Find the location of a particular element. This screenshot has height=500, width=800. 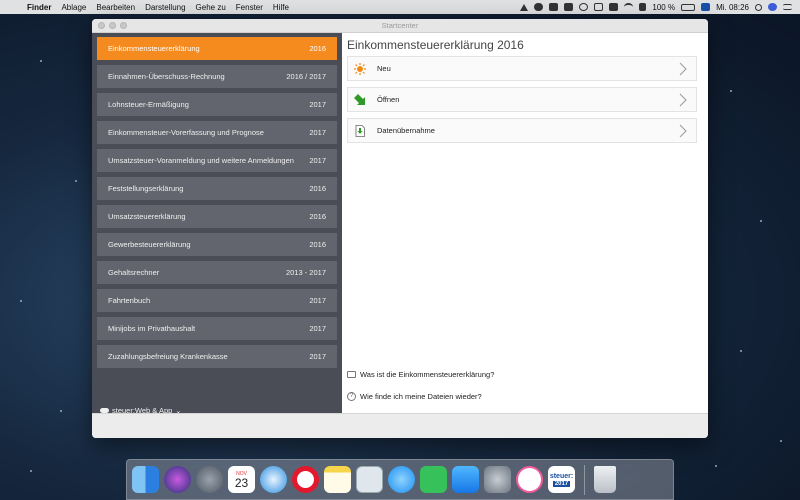

display-icon is located at coordinates (614, 7).